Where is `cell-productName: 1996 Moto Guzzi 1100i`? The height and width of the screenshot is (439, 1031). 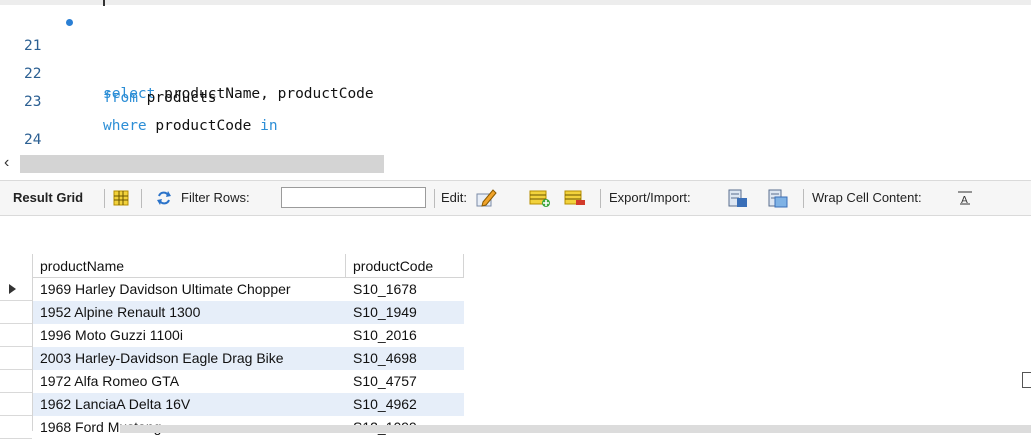 cell-productName: 1996 Moto Guzzi 1100i is located at coordinates (189, 335).